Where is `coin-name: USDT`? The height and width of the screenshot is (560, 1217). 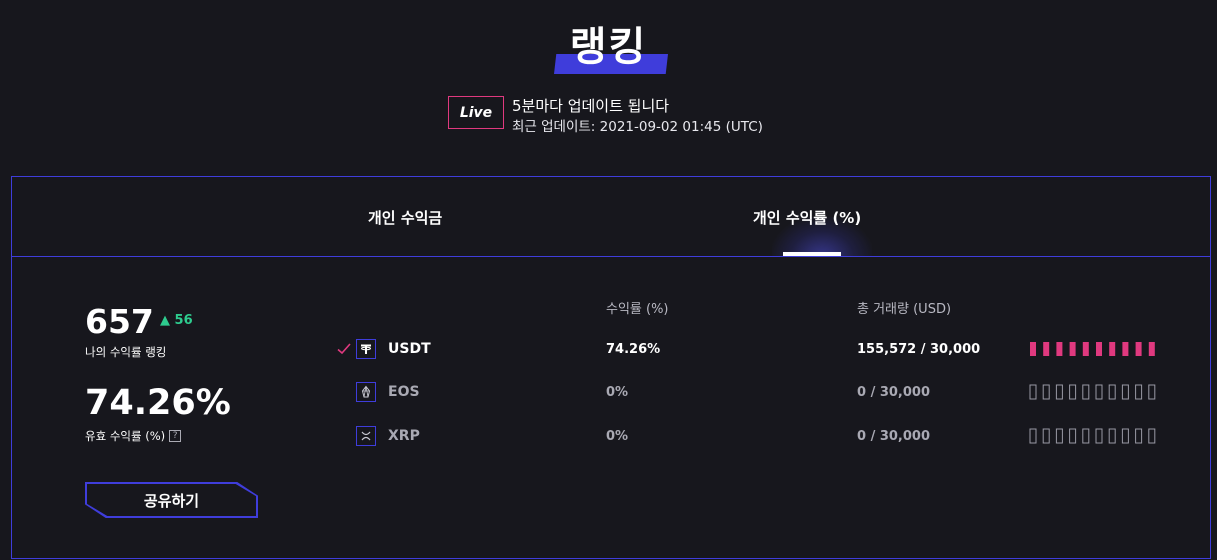 coin-name: USDT is located at coordinates (409, 349).